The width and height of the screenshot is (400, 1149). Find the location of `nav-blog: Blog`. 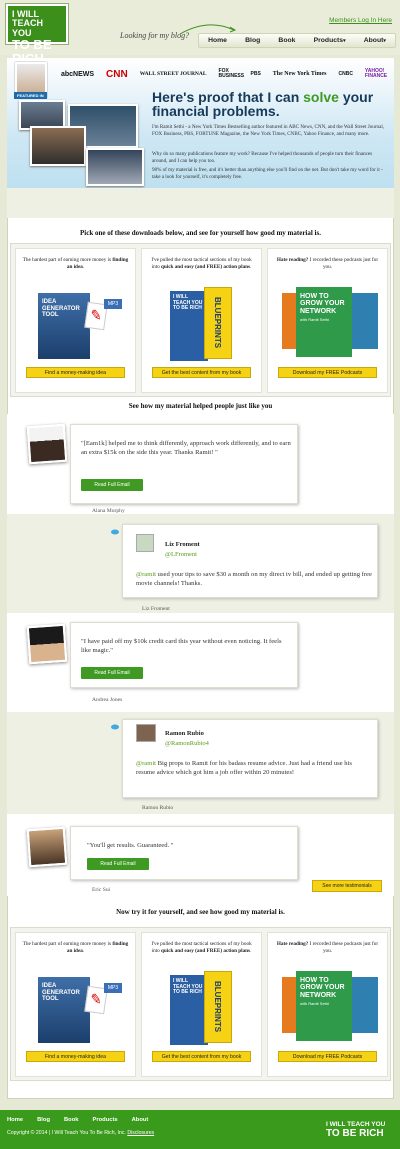

nav-blog: Blog is located at coordinates (252, 40).